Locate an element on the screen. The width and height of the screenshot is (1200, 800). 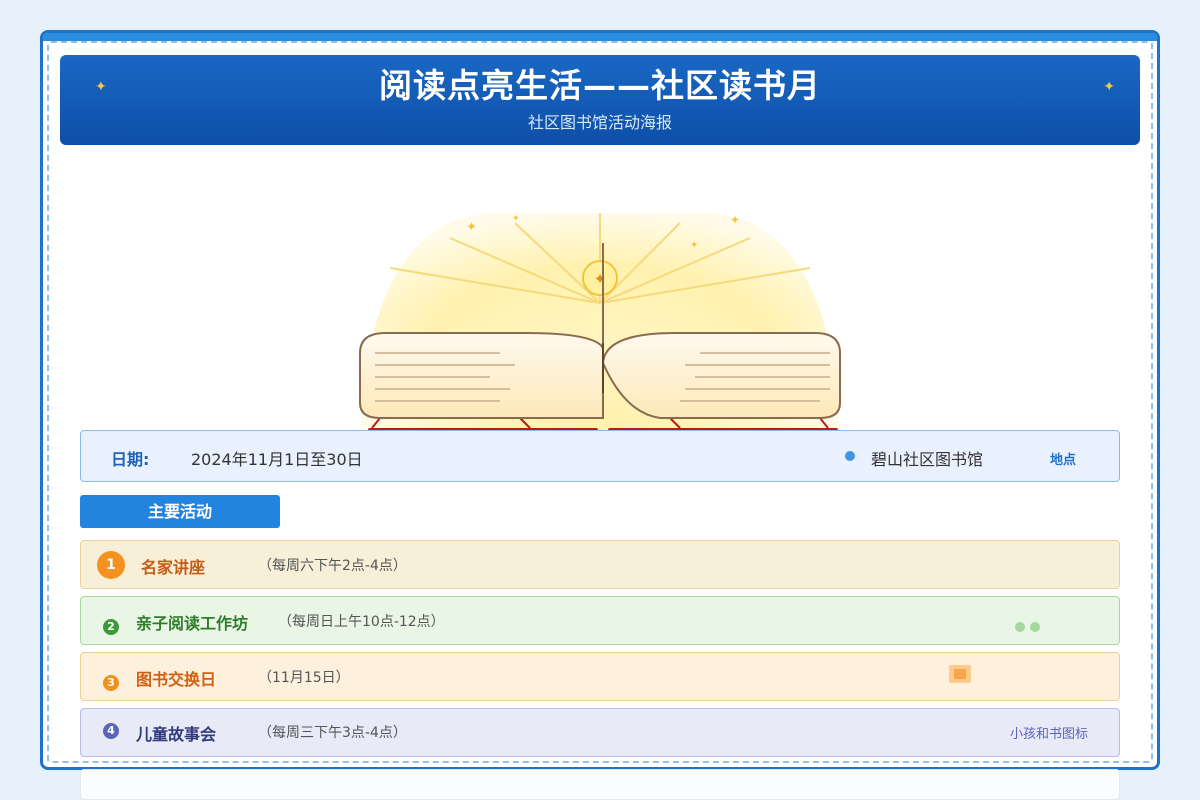
activity-time: （每周日上午10点-12点） is located at coordinates (361, 622).